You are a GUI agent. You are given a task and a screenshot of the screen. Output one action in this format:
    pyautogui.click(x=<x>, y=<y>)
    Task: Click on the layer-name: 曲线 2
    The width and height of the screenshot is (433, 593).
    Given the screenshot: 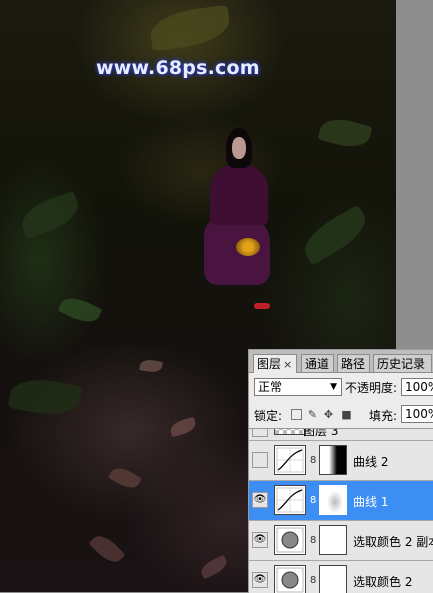 What is the action you would take?
    pyautogui.click(x=371, y=462)
    